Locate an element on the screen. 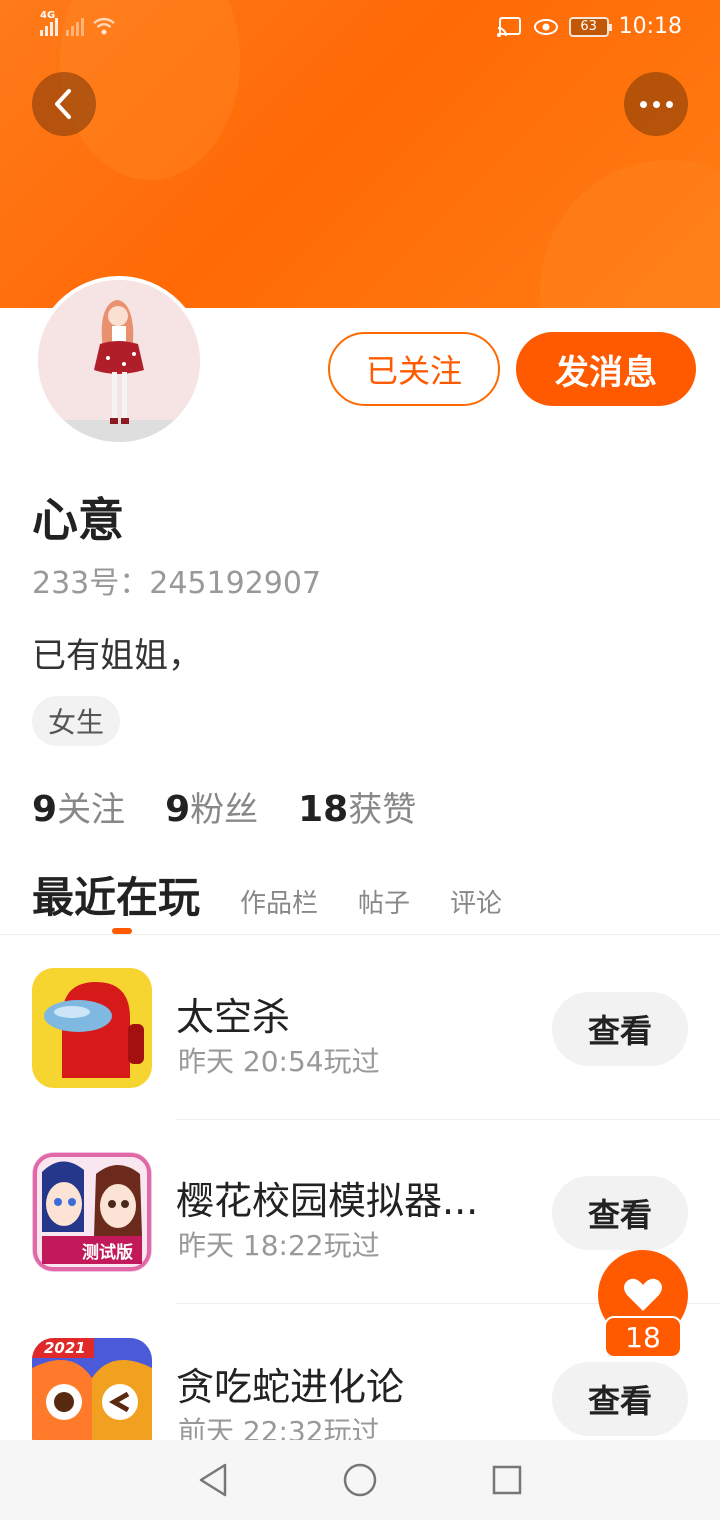 The width and height of the screenshot is (720, 1520). nav-home-button is located at coordinates (360, 1480).